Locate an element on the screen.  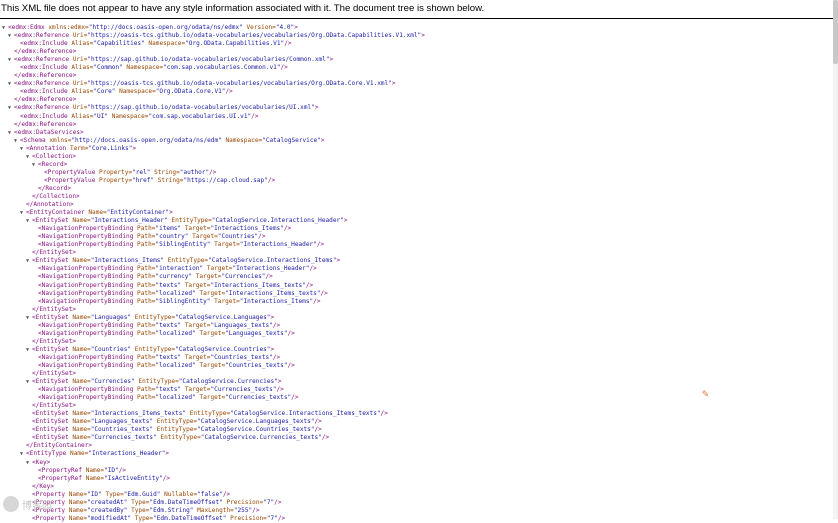
attribute-name: Alias= is located at coordinates (80, 92).